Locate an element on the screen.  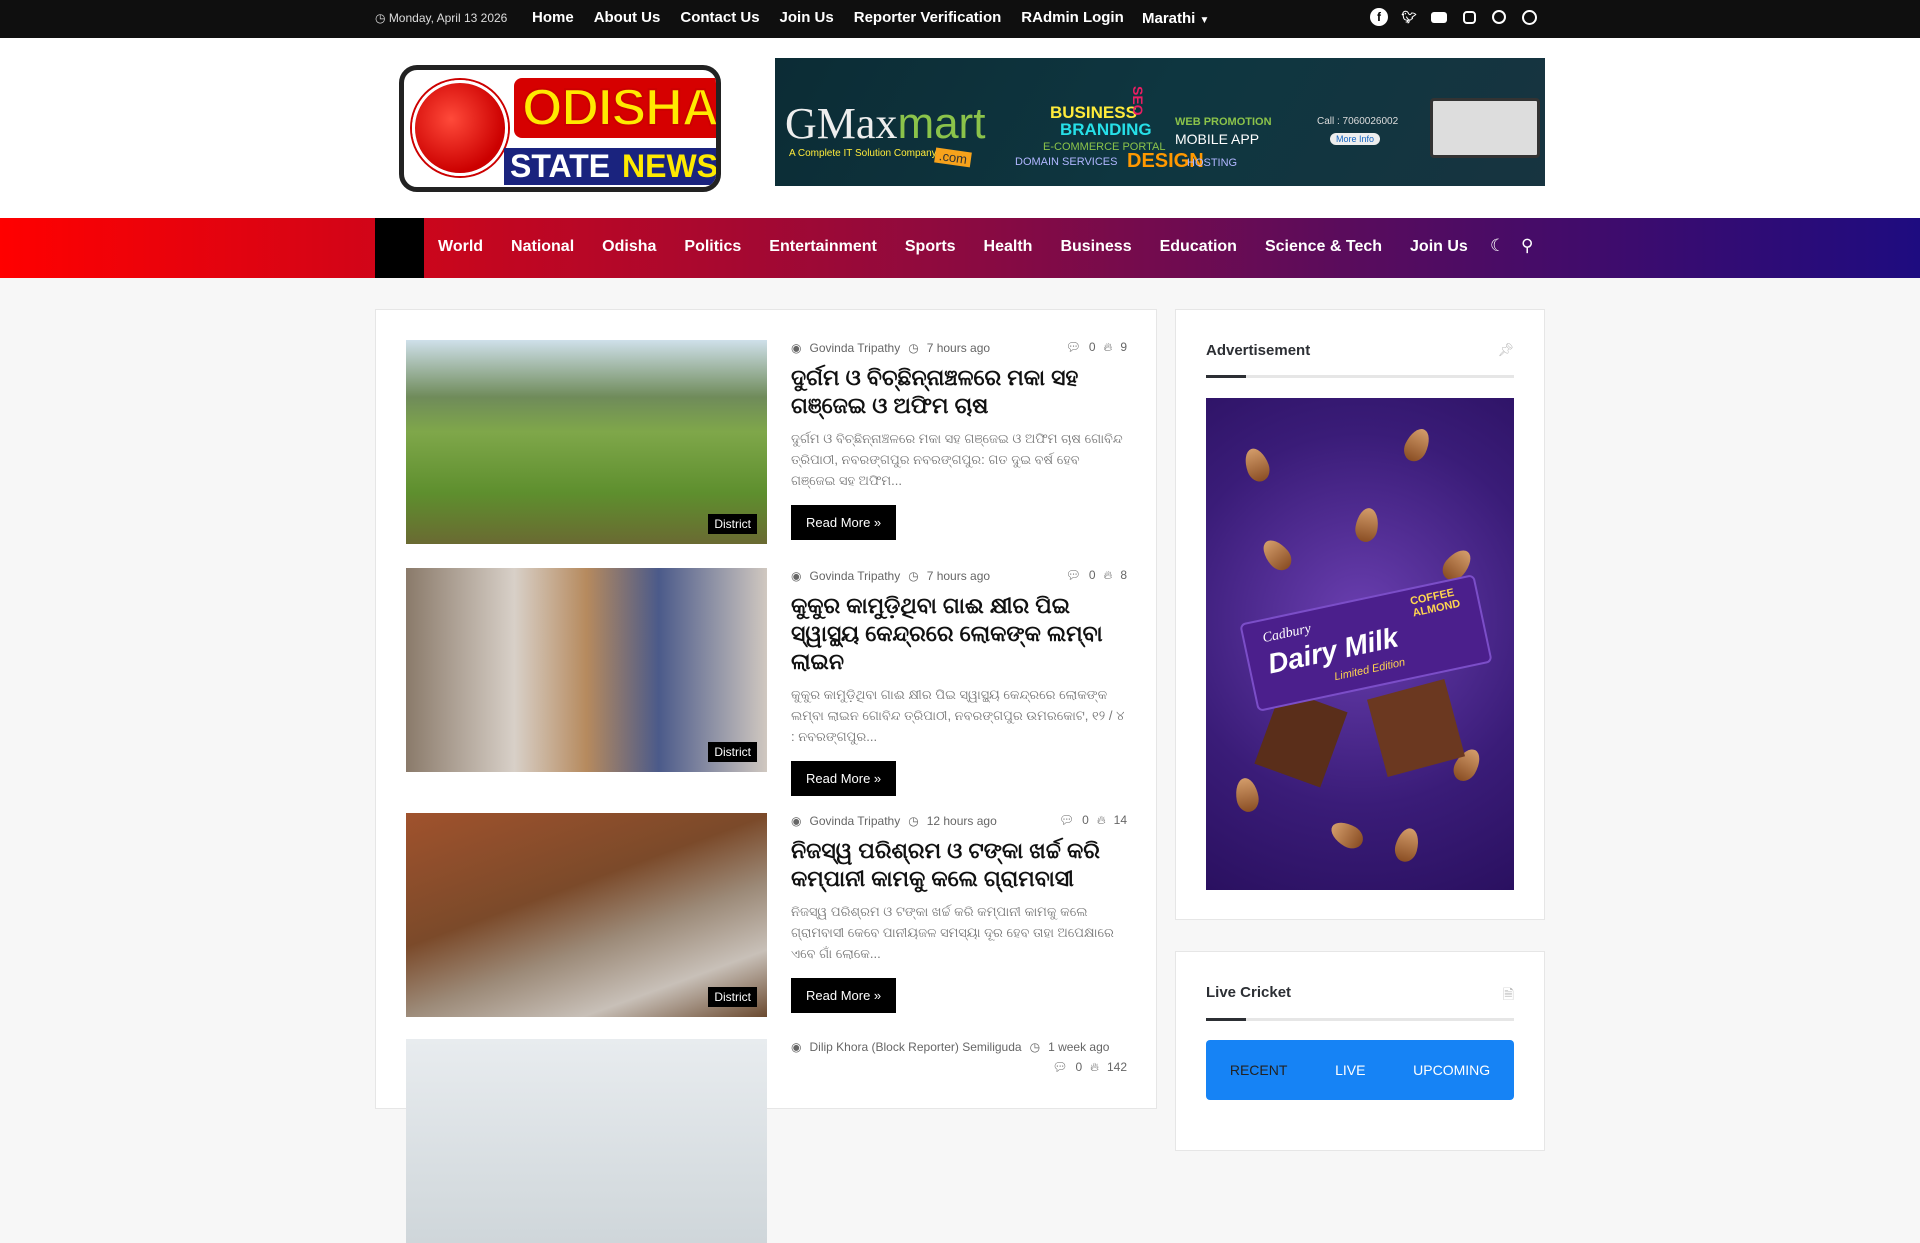
search-icon: ⚲ is located at coordinates (1527, 246).